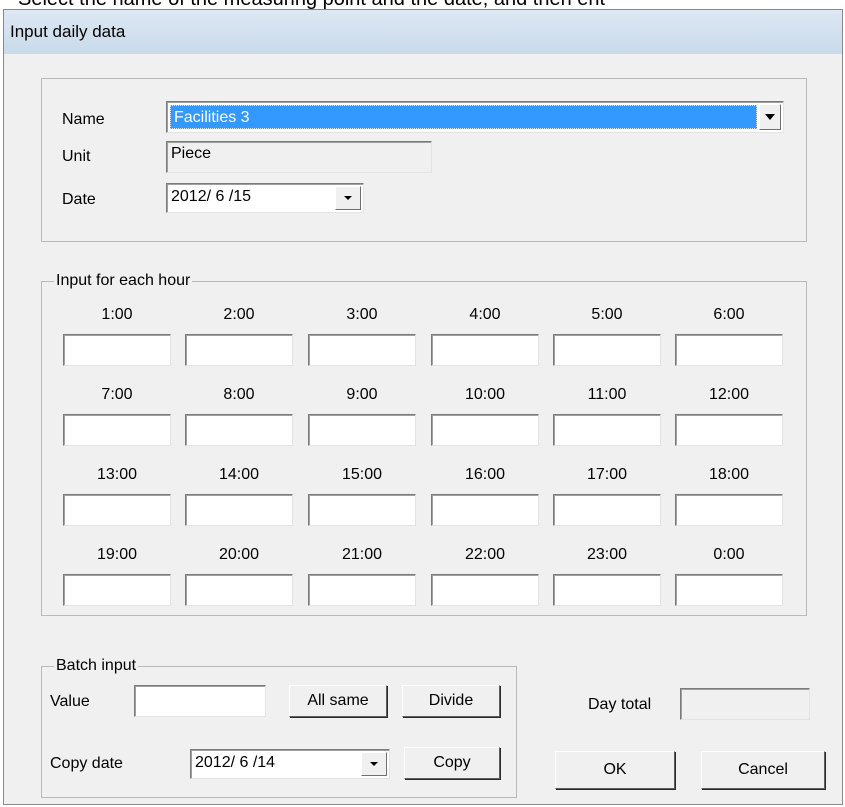 This screenshot has height=807, width=845. What do you see at coordinates (123, 281) in the screenshot?
I see `hourly-input-legend: Input for each hour` at bounding box center [123, 281].